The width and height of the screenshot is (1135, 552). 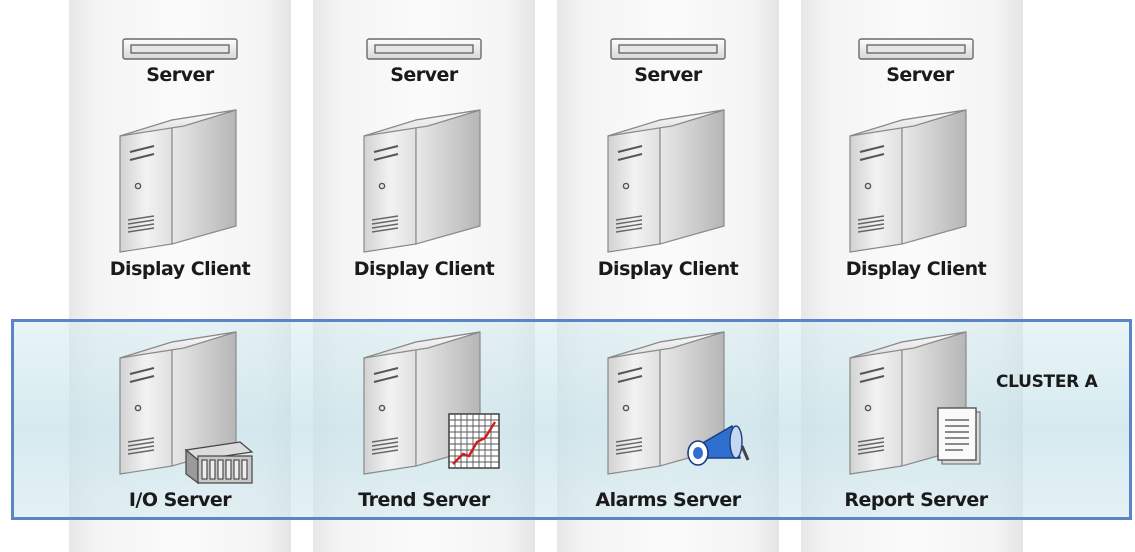 What do you see at coordinates (718, 445) in the screenshot?
I see `megaphone-icon` at bounding box center [718, 445].